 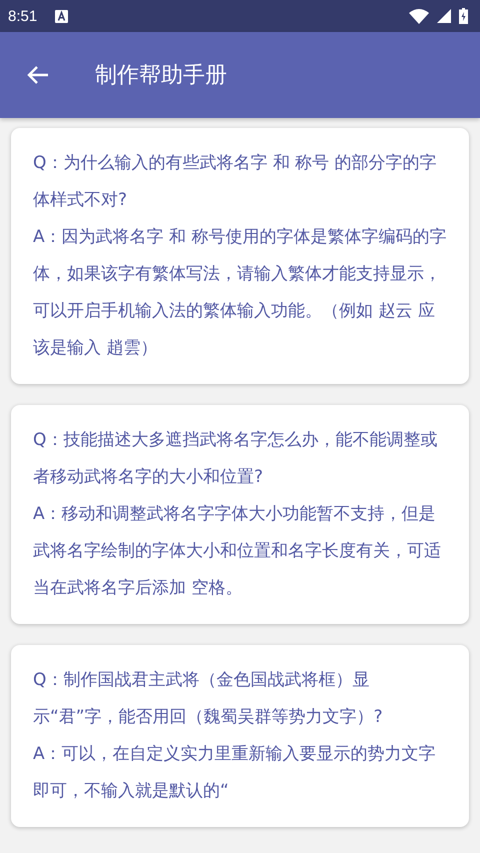 I want to click on question-text: Q：为什么输入的有些武将名字 和 称号 的部分字的字体样式不对?, so click(x=235, y=182).